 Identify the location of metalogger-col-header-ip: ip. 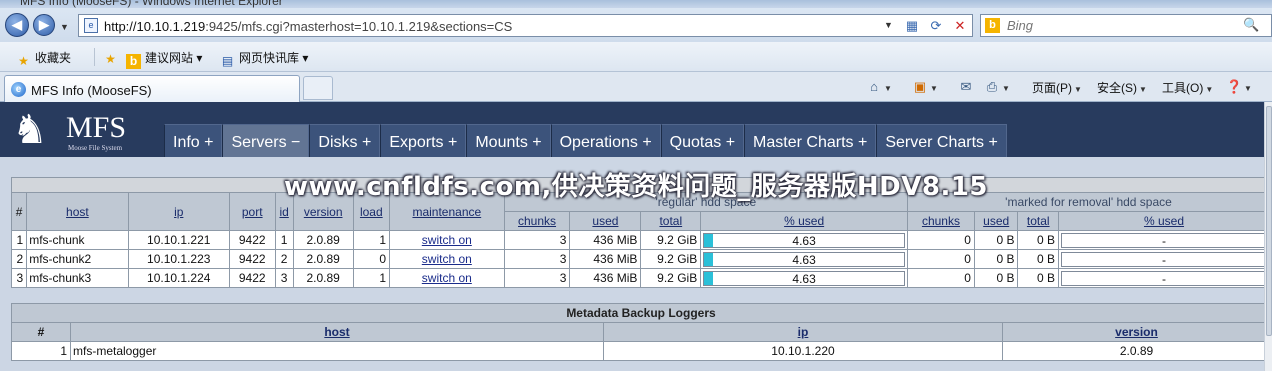
(803, 332).